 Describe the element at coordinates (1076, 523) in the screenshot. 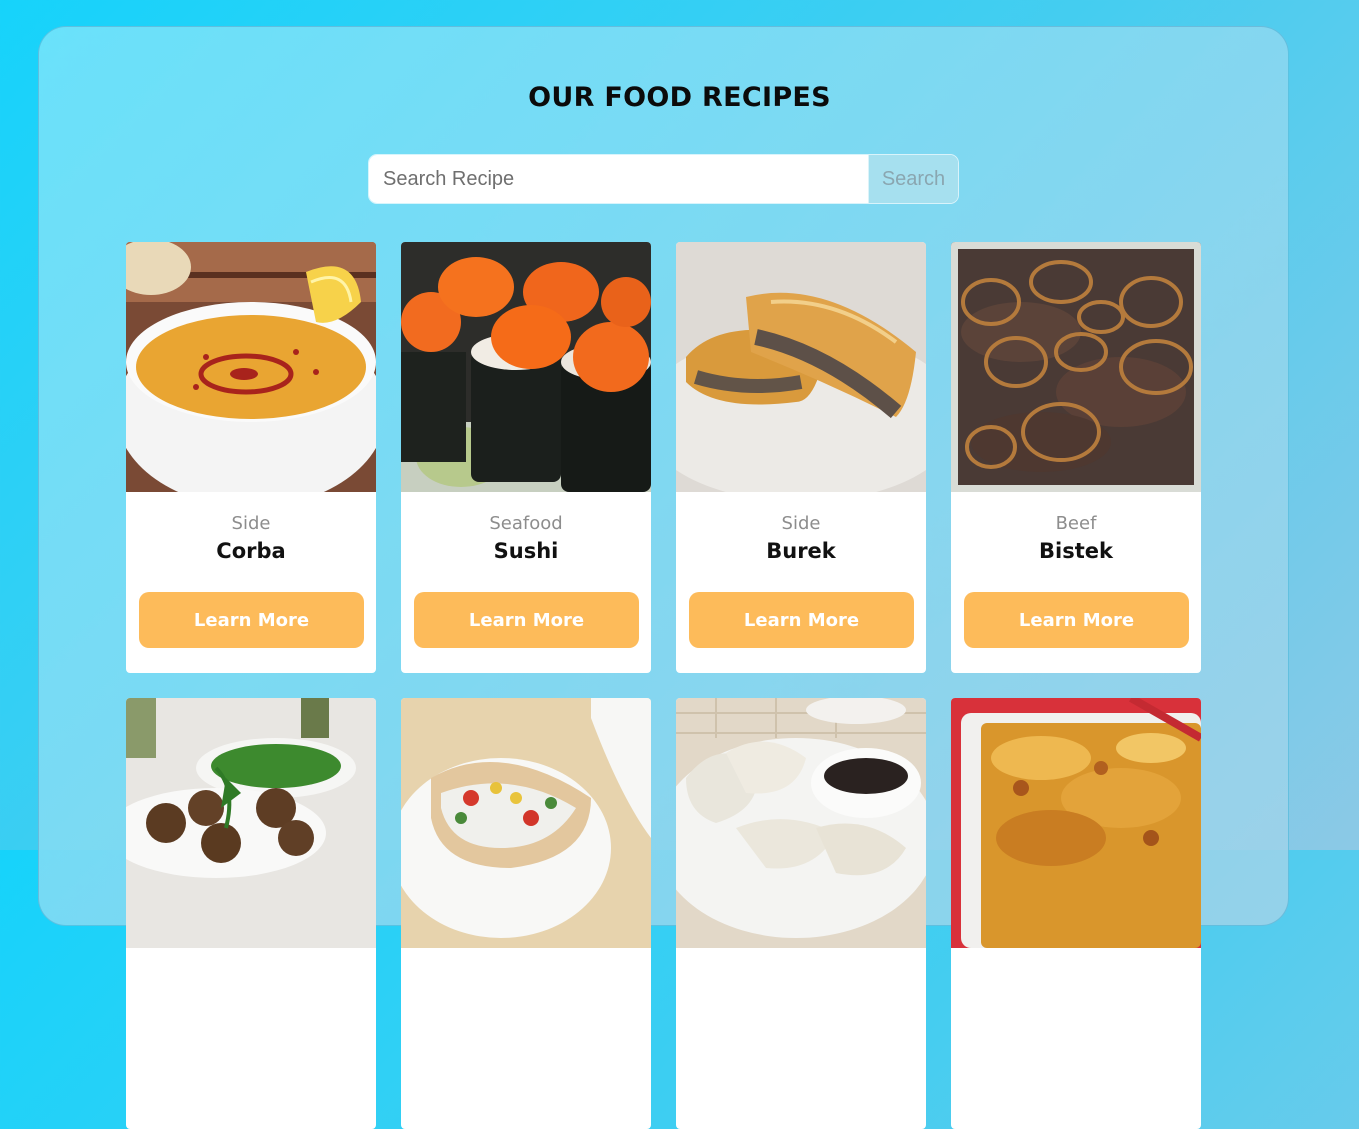

I see `recipe-category: Beef` at that location.